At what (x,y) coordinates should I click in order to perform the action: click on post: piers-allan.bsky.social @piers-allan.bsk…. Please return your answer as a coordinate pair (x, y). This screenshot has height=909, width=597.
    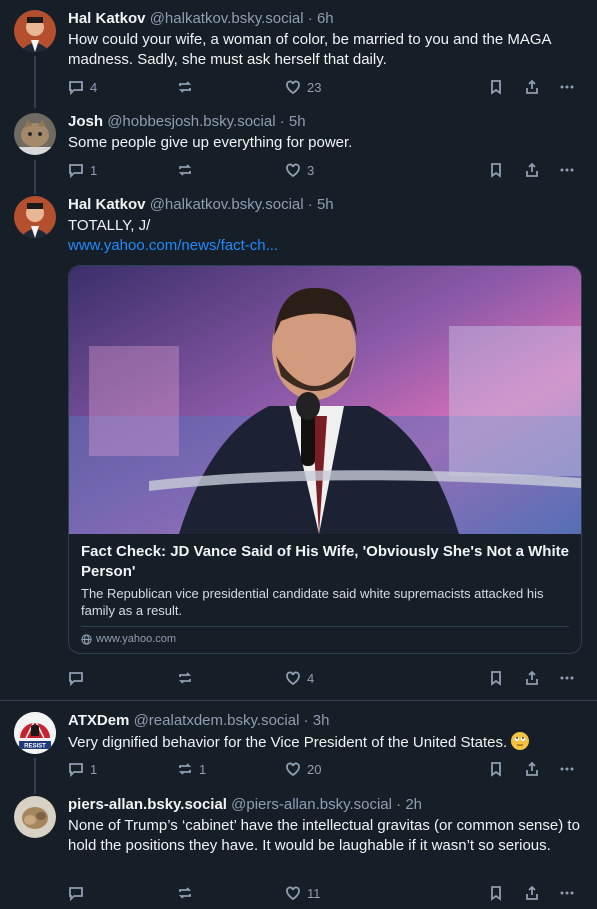
    Looking at the image, I should click on (298, 847).